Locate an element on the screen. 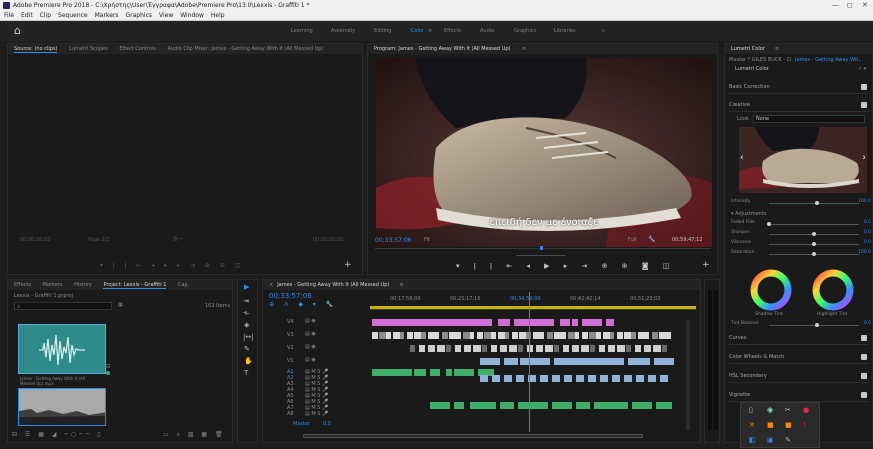 The height and width of the screenshot is (449, 873). program-quality-dropdown: Full is located at coordinates (632, 240).